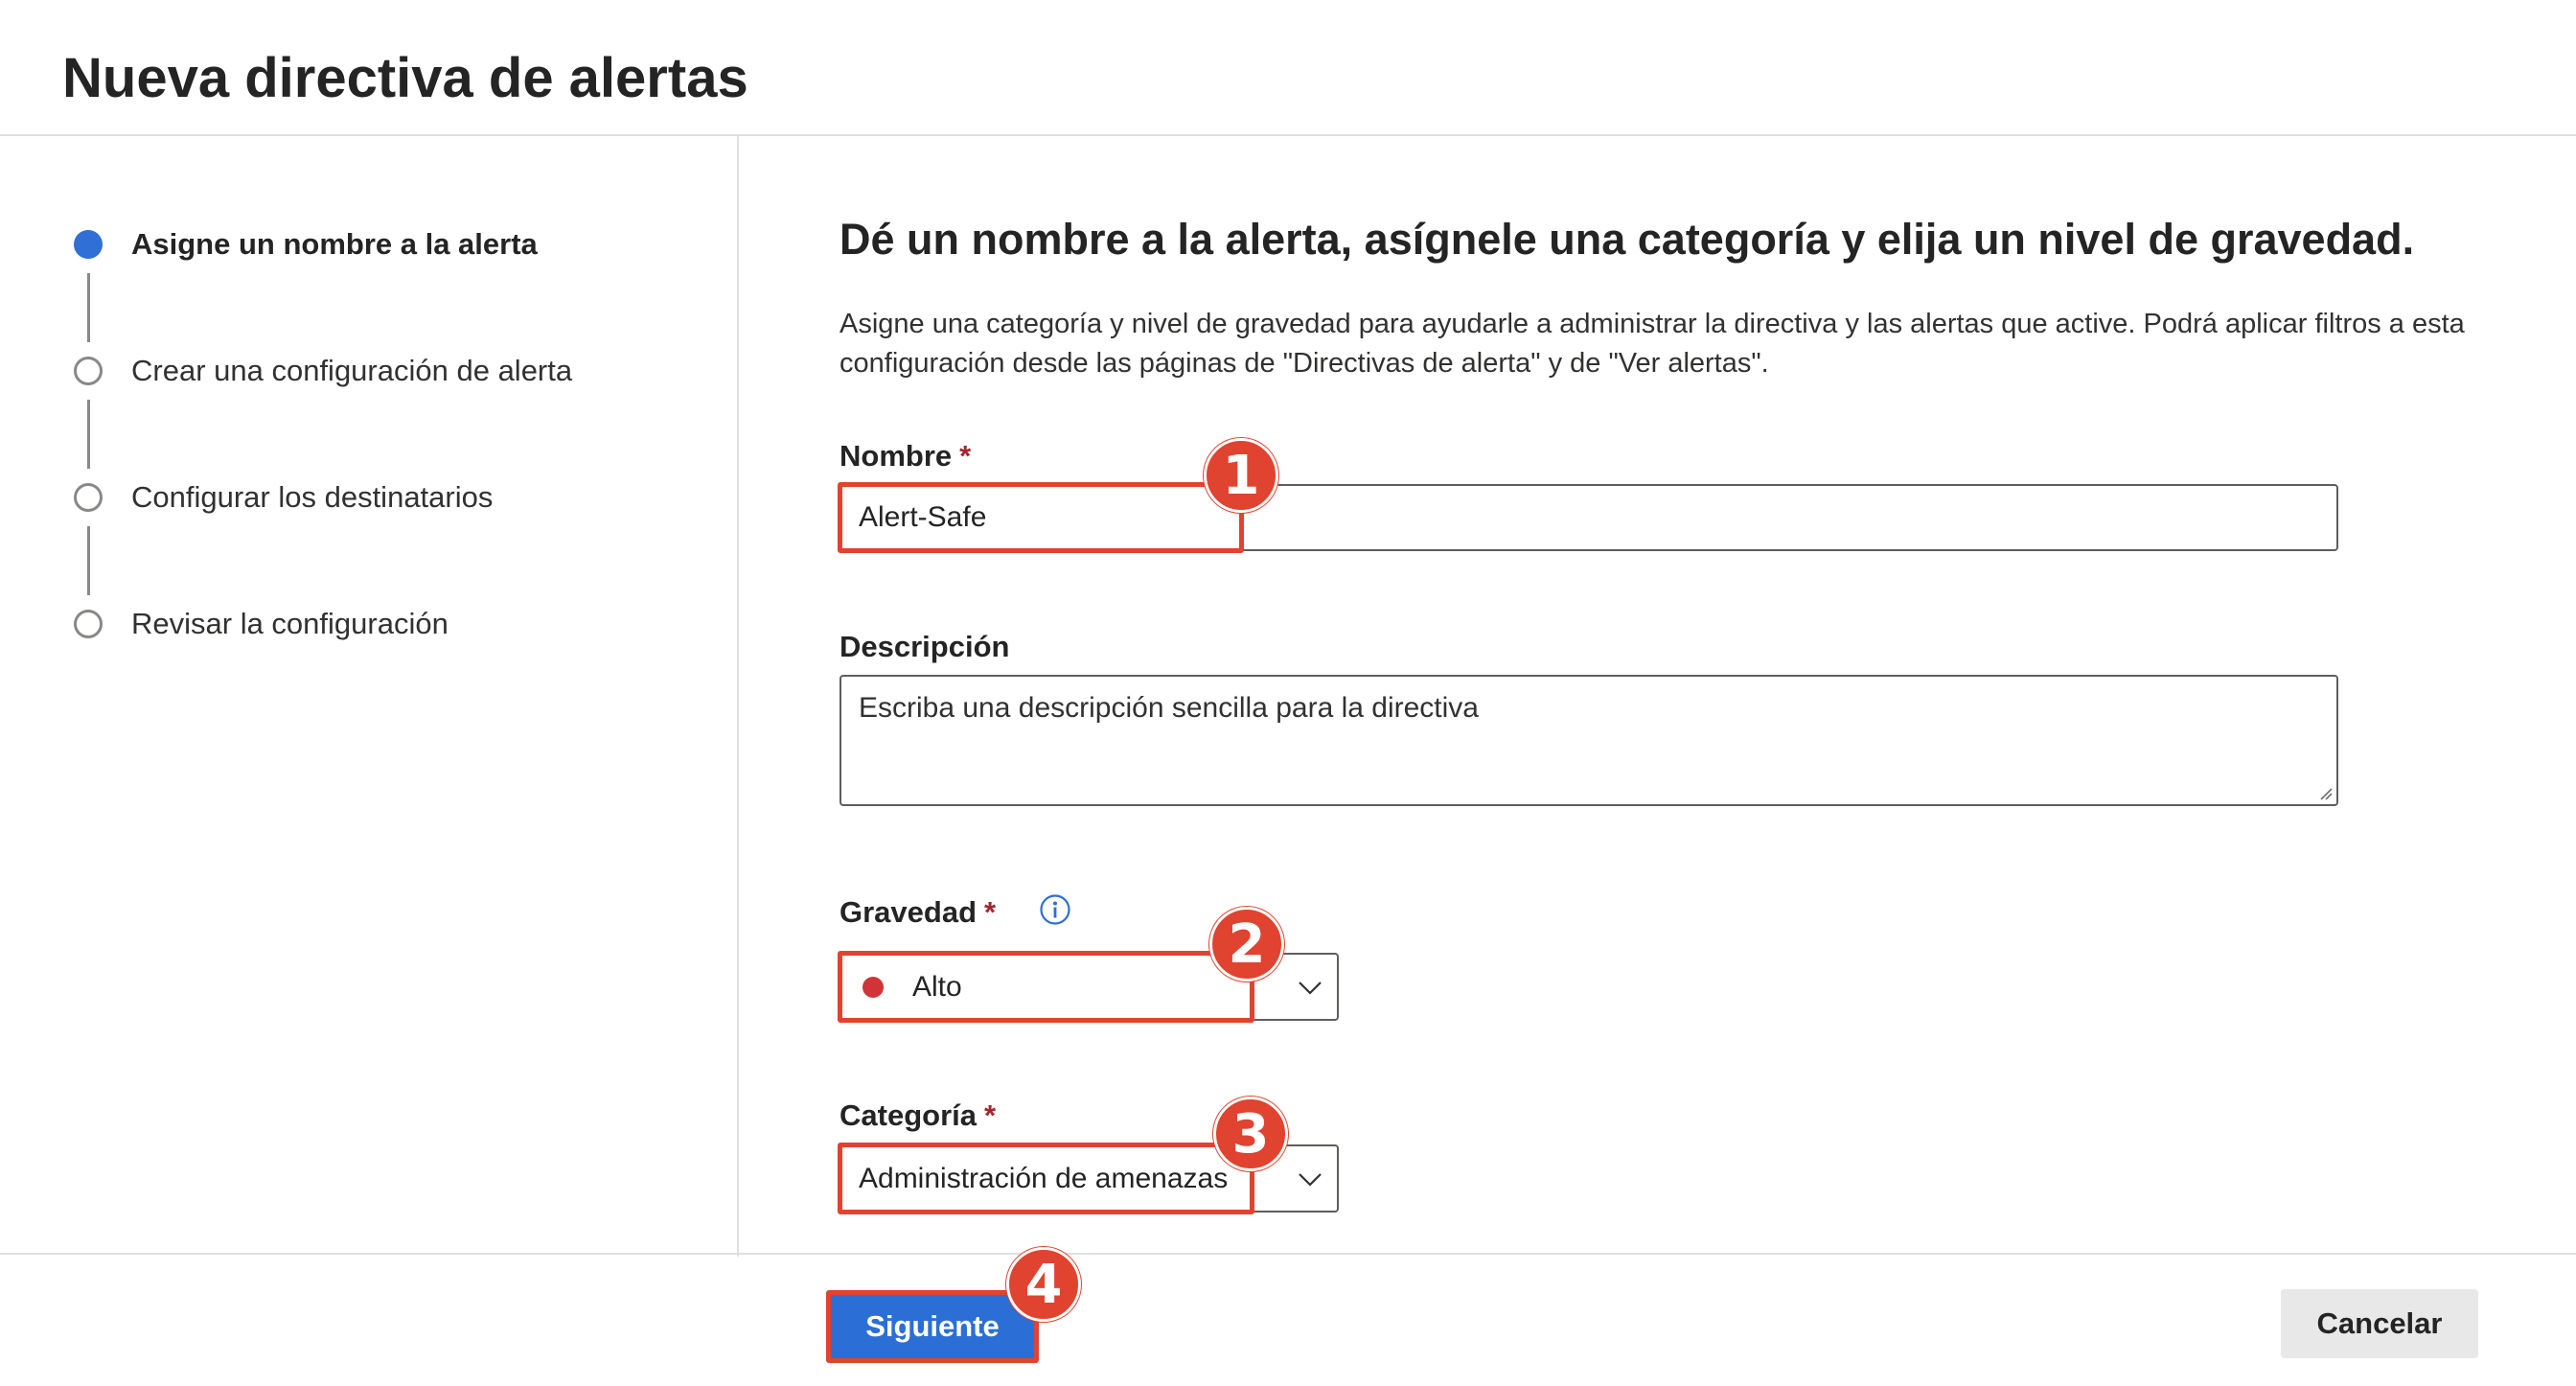  I want to click on callout-badge-2: 2, so click(1246, 945).